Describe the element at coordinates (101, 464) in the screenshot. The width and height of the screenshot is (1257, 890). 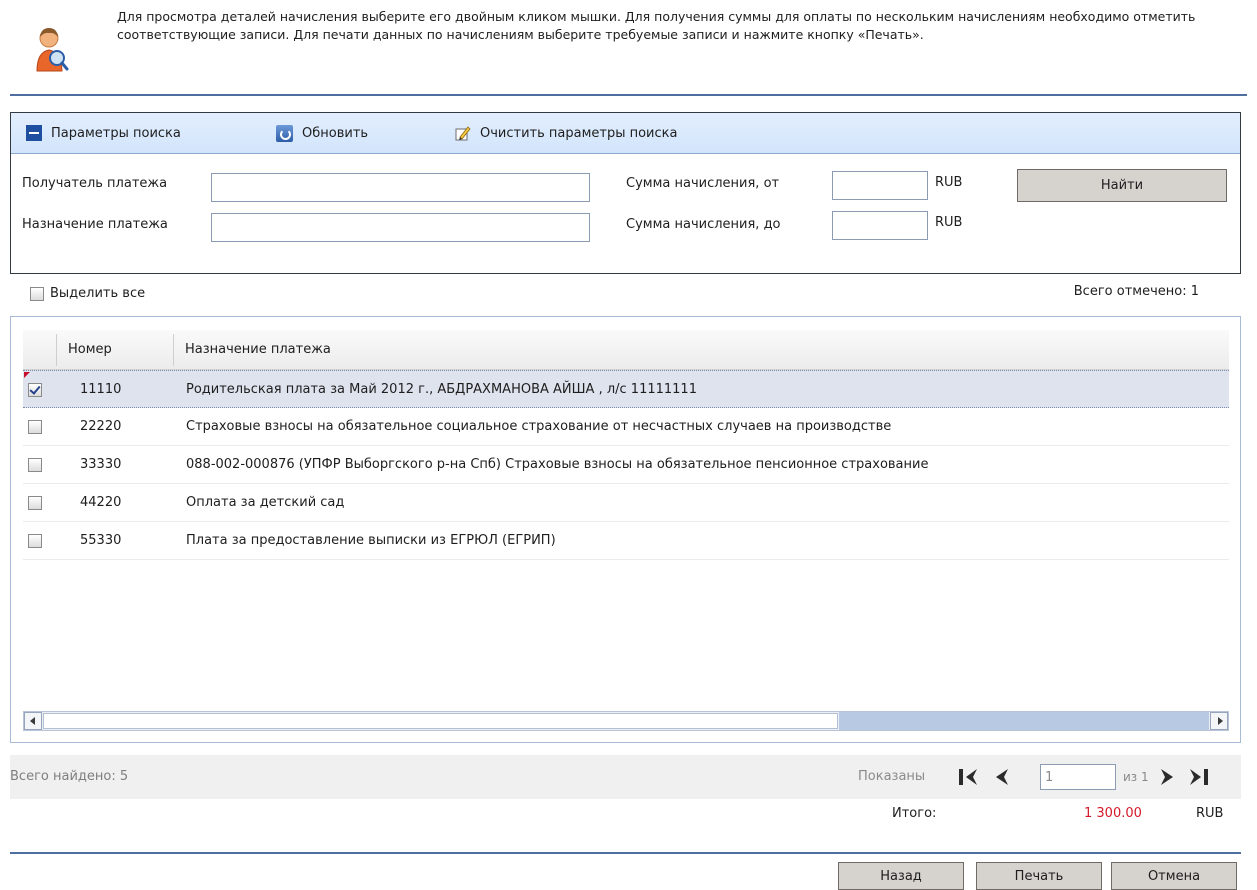
I see `row-number: 33330` at that location.